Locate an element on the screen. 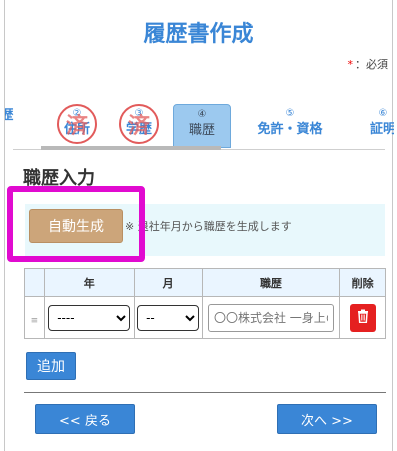  auto-generate-note: ※ 退社年月から職歴を生成します is located at coordinates (208, 226).